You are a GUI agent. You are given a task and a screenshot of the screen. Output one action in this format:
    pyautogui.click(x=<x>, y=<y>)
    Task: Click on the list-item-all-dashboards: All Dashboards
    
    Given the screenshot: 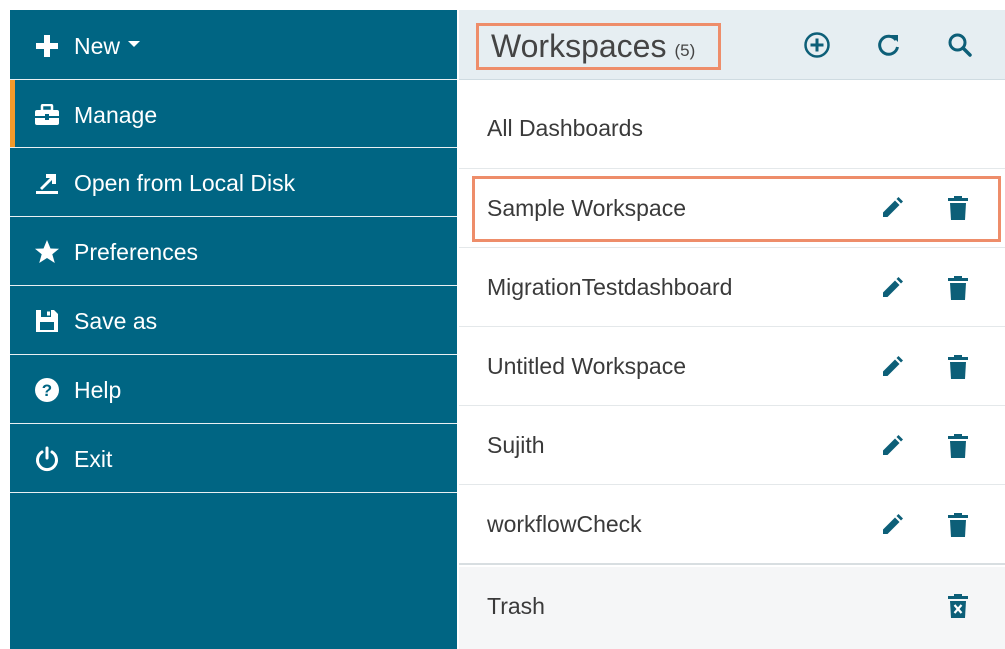 What is the action you would take?
    pyautogui.click(x=732, y=129)
    